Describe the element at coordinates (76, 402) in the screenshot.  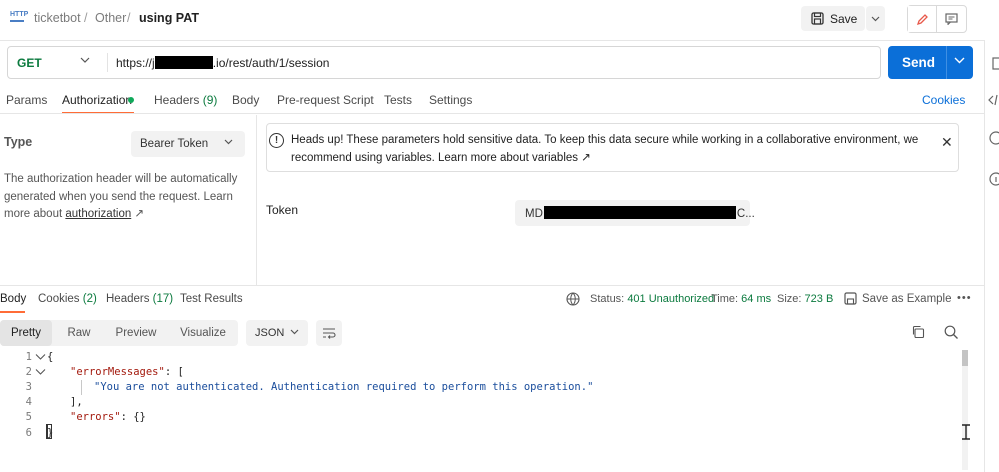
I see `code-line: ],` at that location.